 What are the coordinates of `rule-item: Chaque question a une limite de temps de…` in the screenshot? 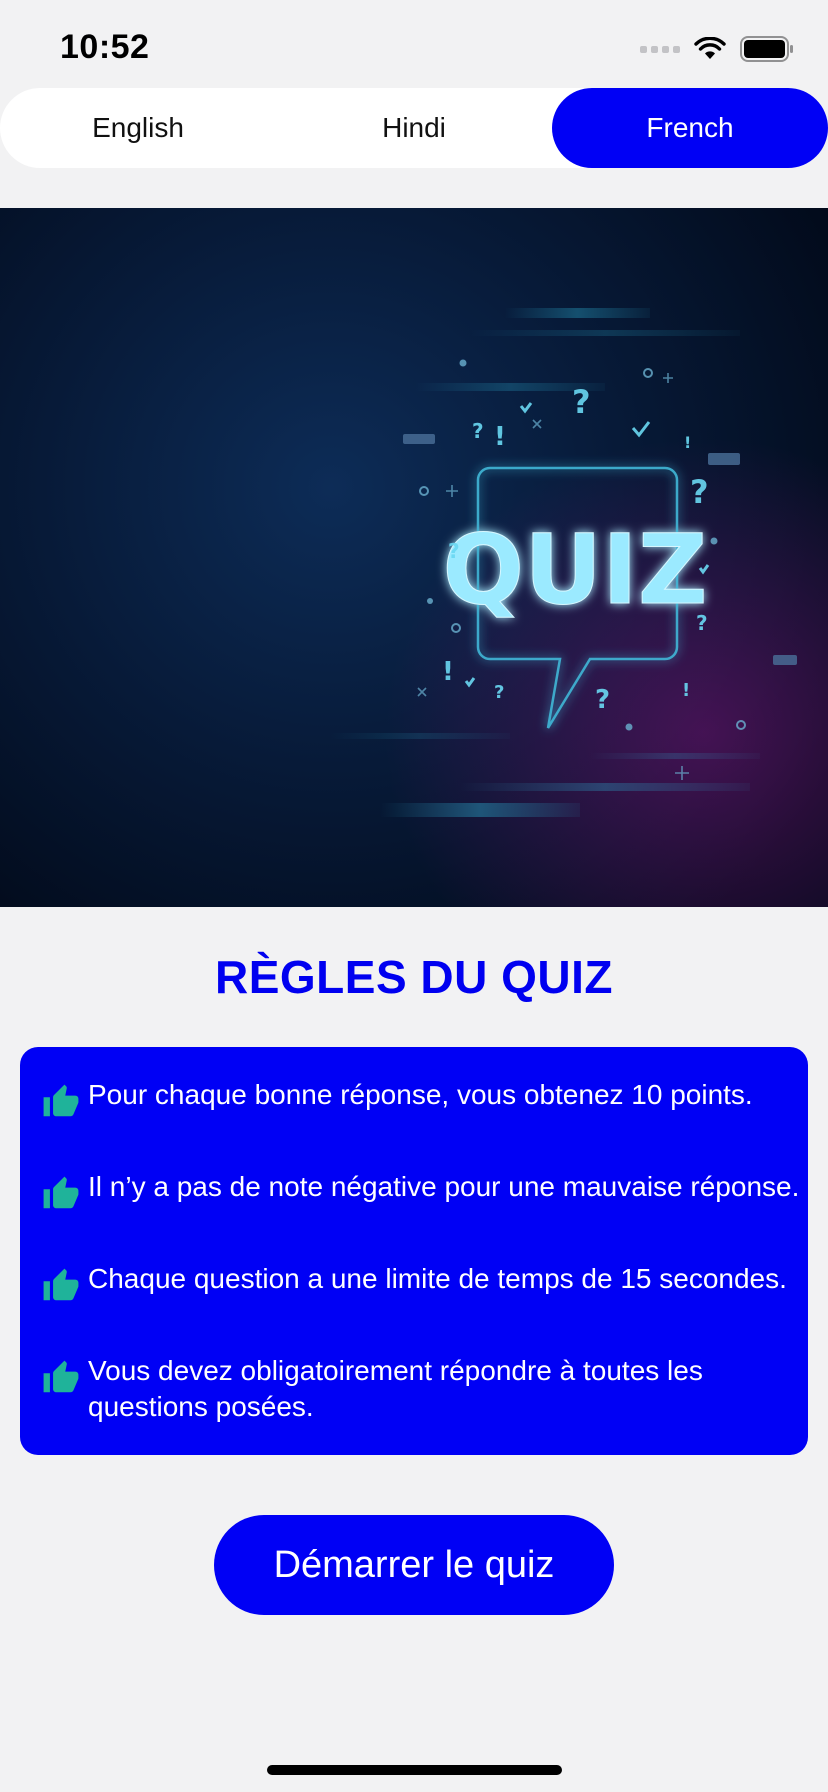 It's located at (417, 1299).